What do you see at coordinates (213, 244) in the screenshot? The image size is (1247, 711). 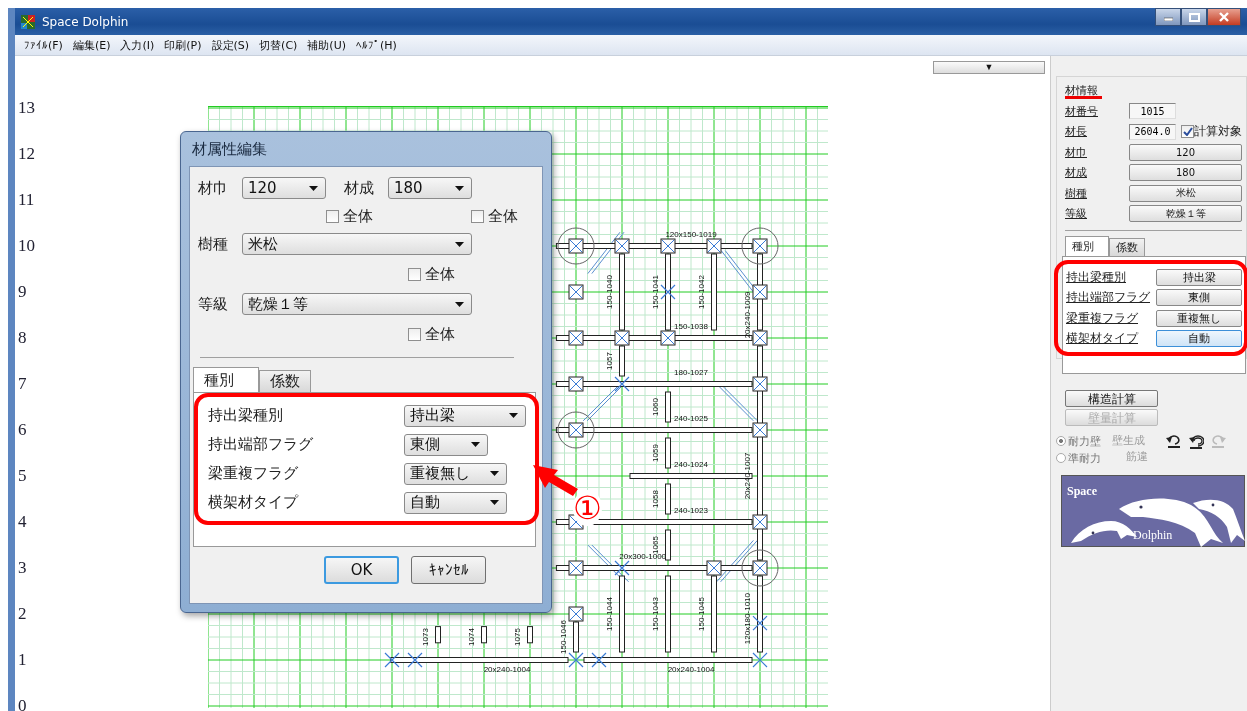 I see `field-label: 樹種` at bounding box center [213, 244].